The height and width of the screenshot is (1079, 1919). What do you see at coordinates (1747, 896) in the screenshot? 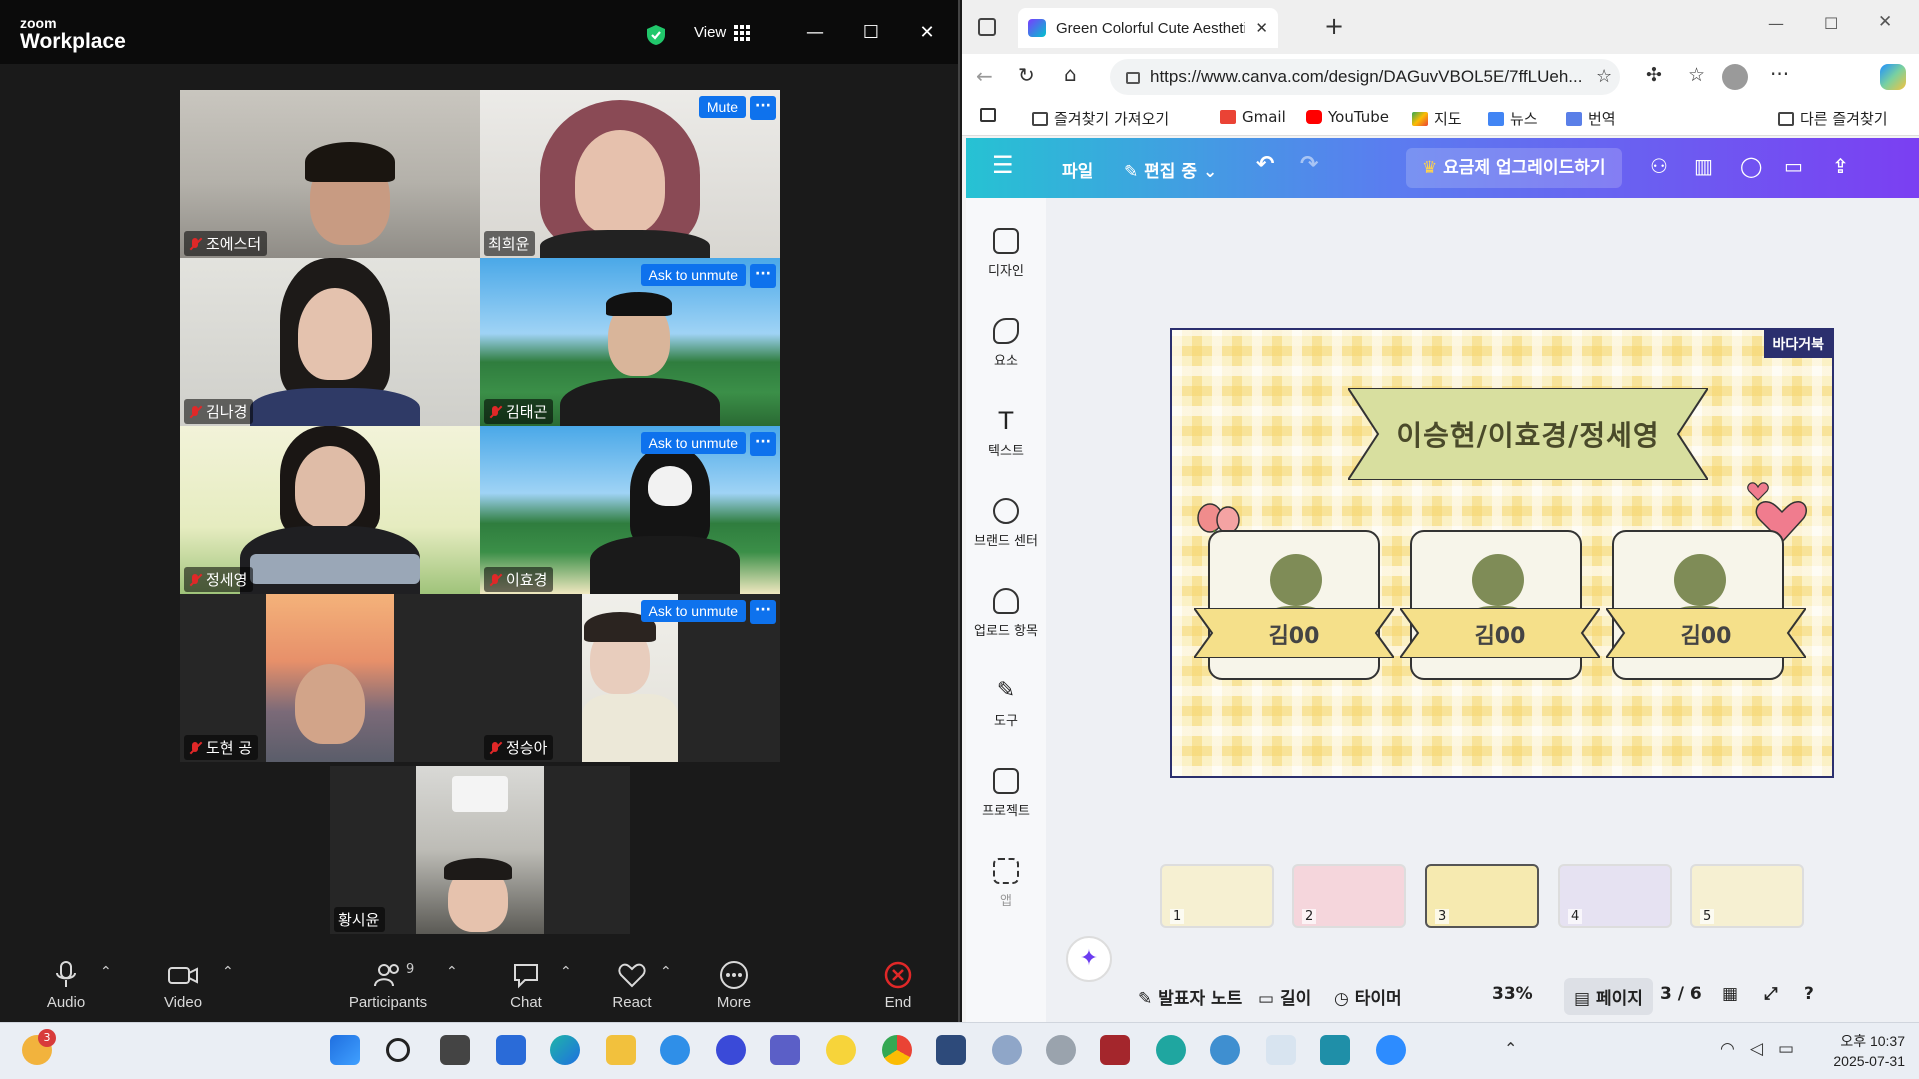
I see `page-thumbnail: 5` at bounding box center [1747, 896].